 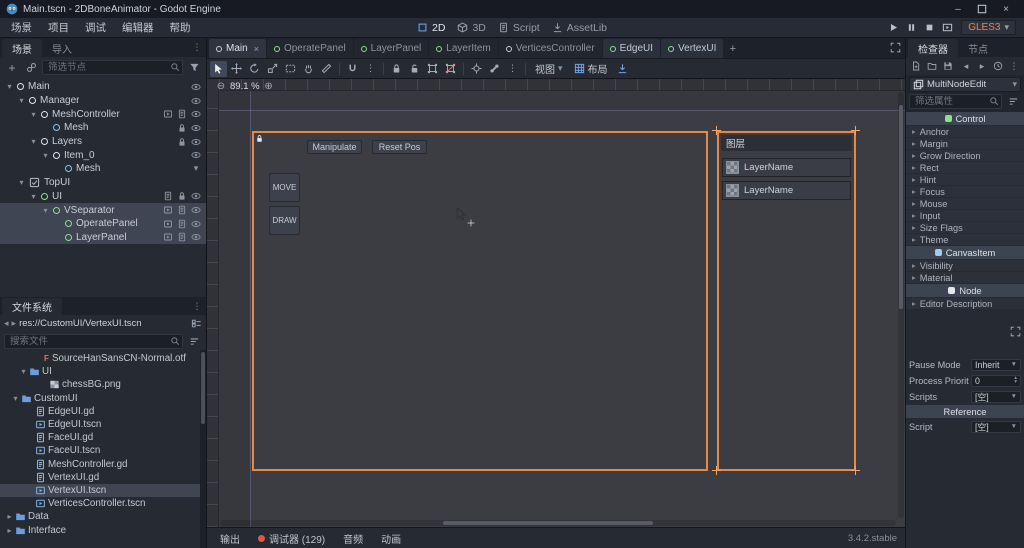 I want to click on play-scene-button, so click(x=947, y=28).